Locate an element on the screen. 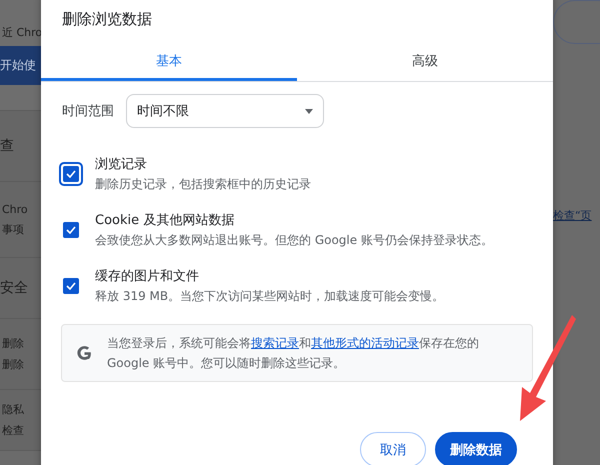 Image resolution: width=600 pixels, height=465 pixels. time-range-select: 时间不限 is located at coordinates (225, 111).